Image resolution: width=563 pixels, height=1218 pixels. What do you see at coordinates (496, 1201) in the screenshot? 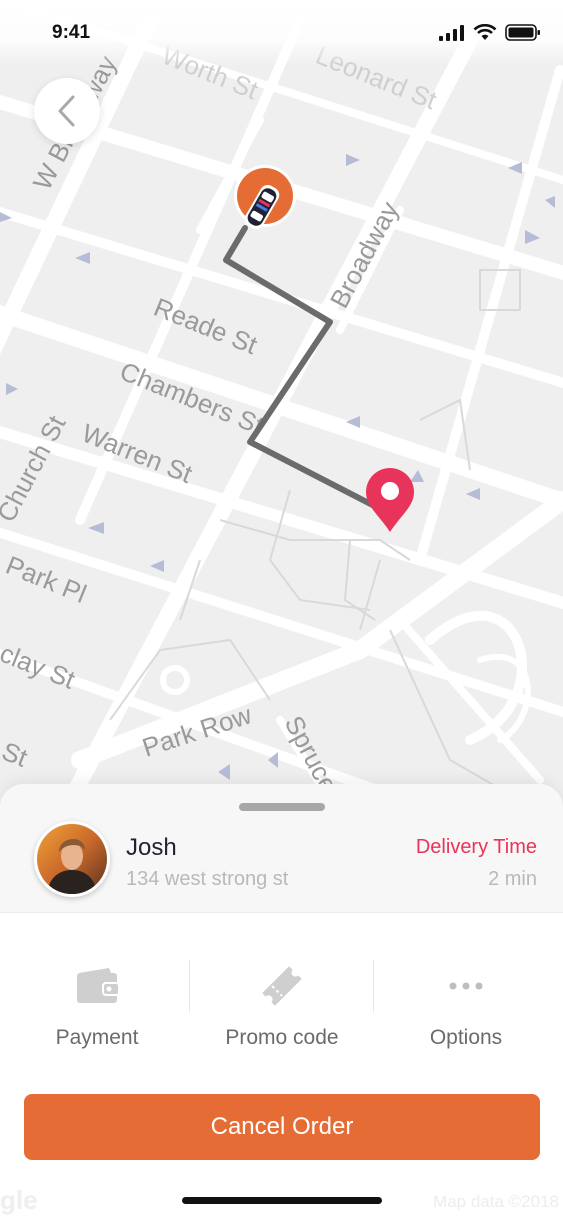
I see `map-attribution: Map data ©2018` at bounding box center [496, 1201].